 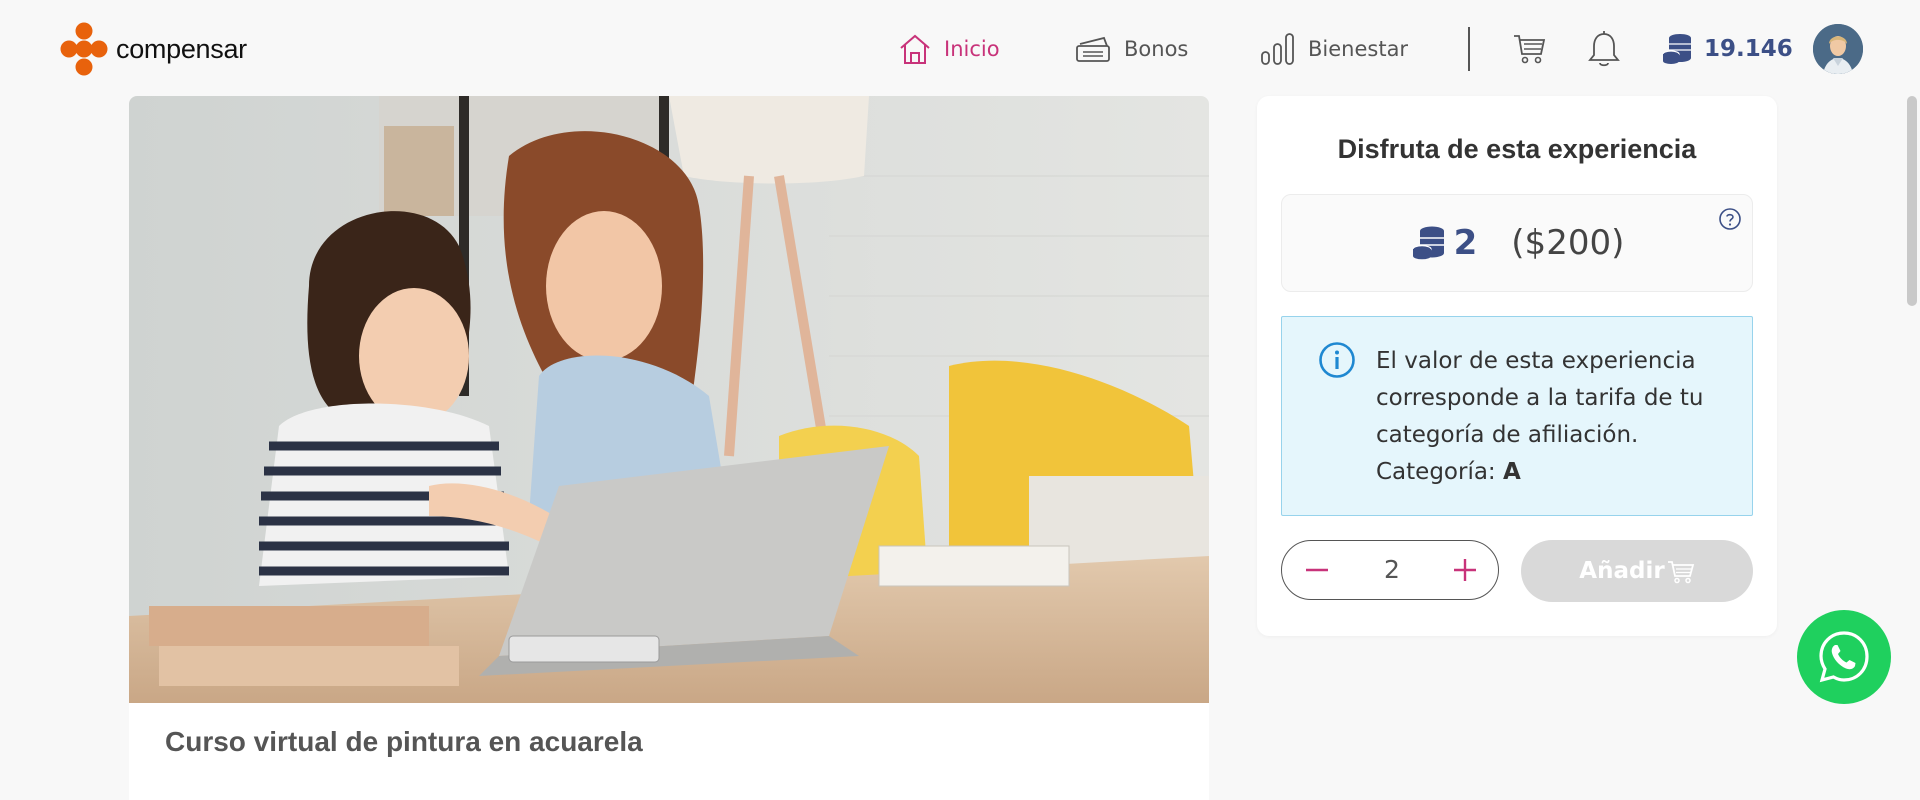 What do you see at coordinates (1517, 149) in the screenshot?
I see `purchase-title: Disfruta de esta experiencia` at bounding box center [1517, 149].